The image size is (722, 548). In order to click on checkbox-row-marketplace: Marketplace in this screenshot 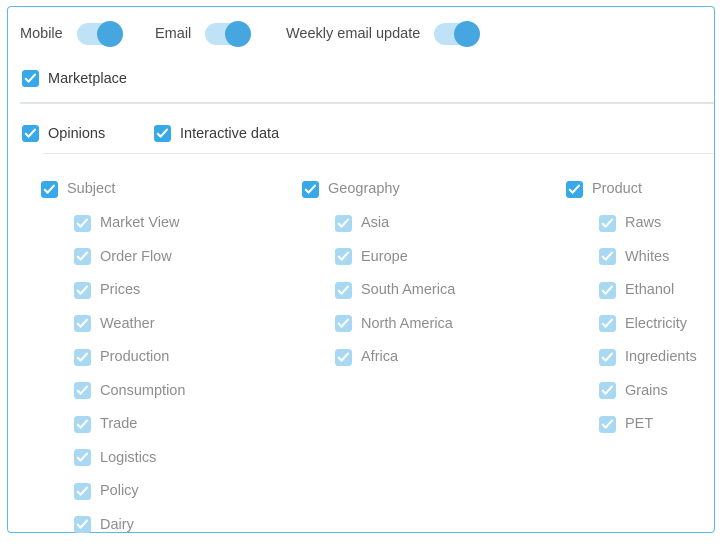, I will do `click(74, 78)`.